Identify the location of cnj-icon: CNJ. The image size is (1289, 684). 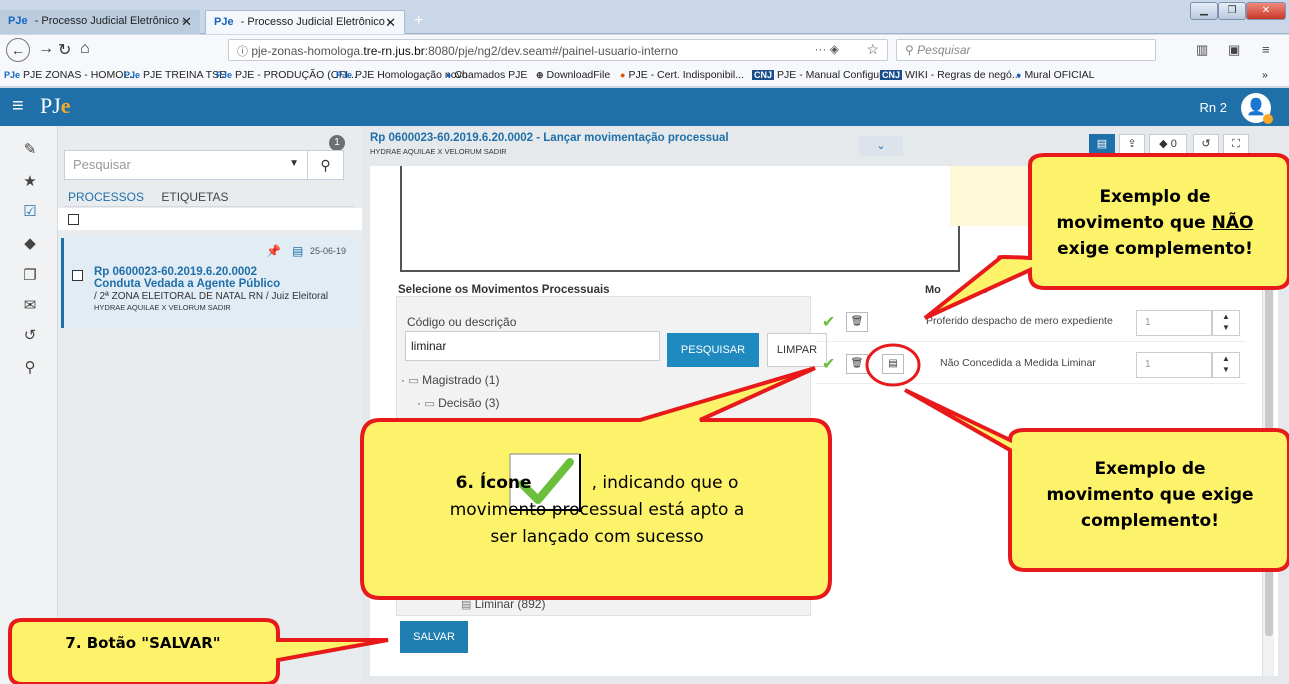
(763, 75).